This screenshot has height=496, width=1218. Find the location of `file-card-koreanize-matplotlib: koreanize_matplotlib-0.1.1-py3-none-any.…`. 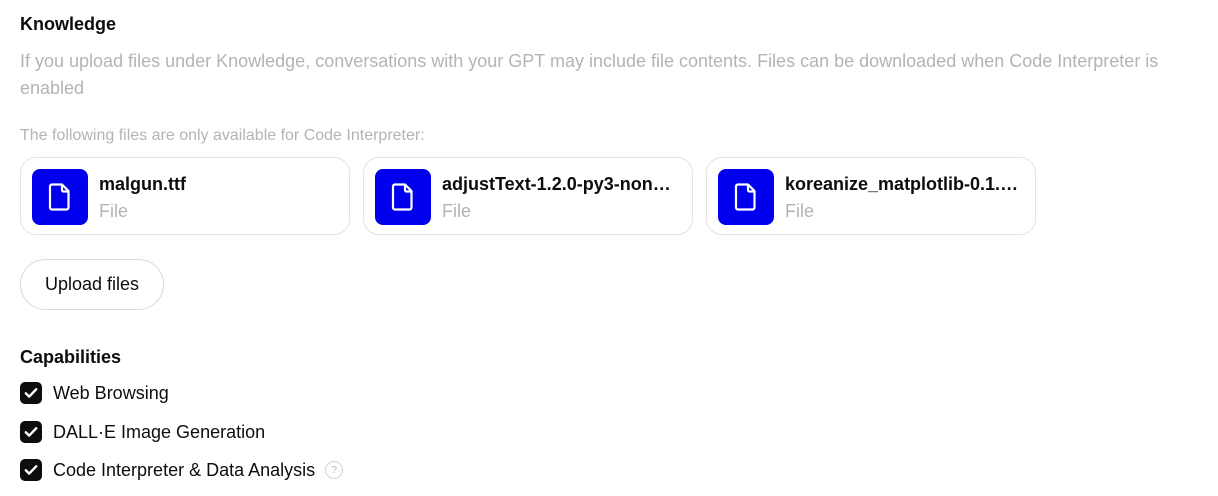

file-card-koreanize-matplotlib: koreanize_matplotlib-0.1.1-py3-none-any.… is located at coordinates (871, 196).